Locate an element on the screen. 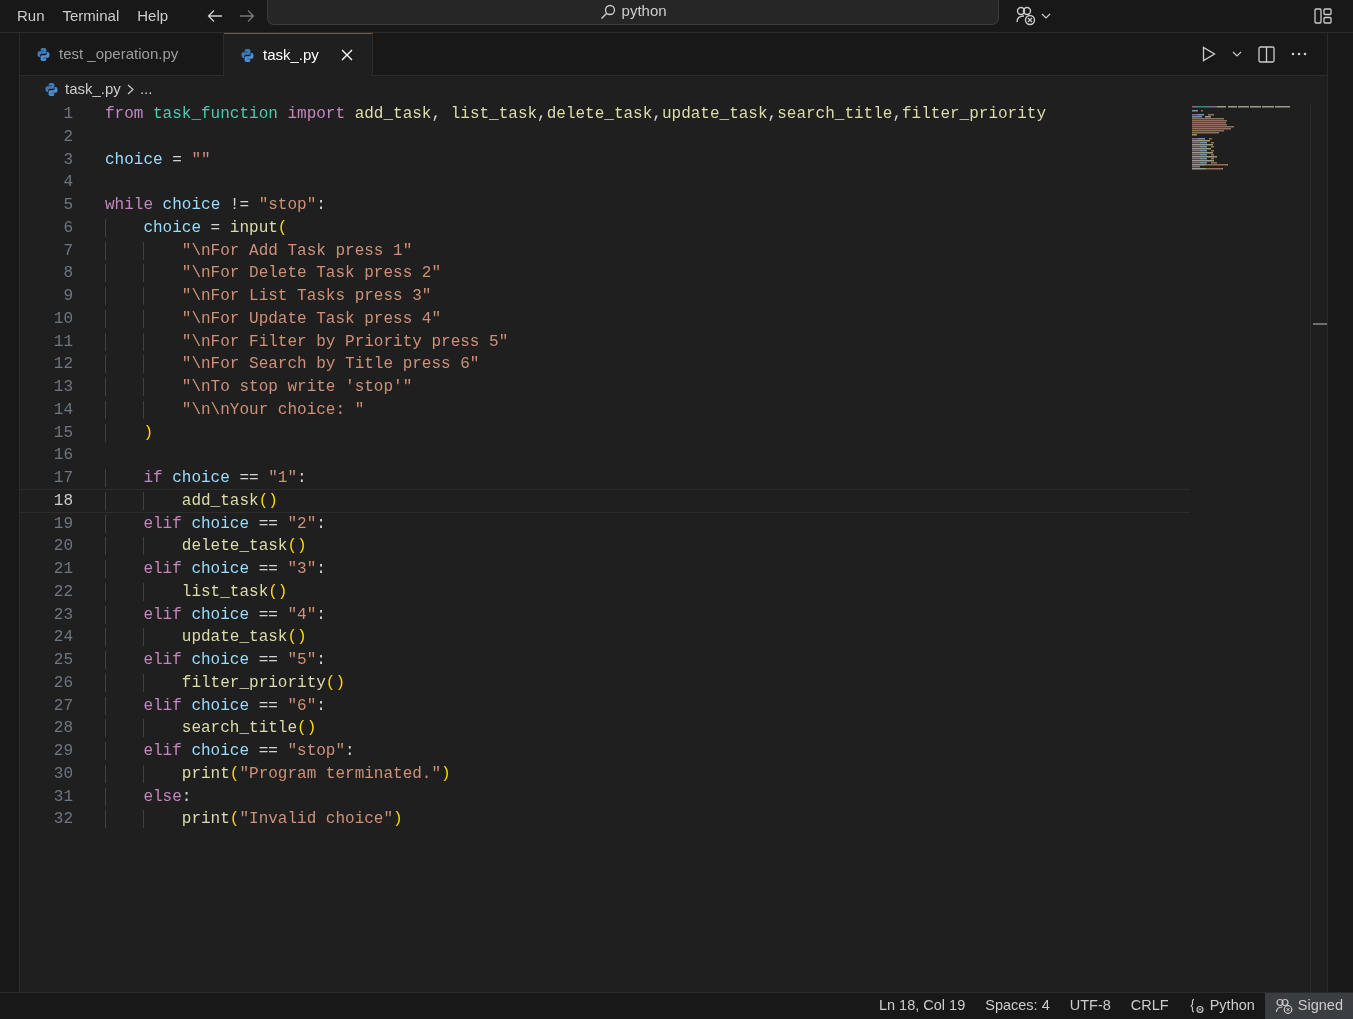 This screenshot has height=1019, width=1353. close-icon is located at coordinates (346, 55).